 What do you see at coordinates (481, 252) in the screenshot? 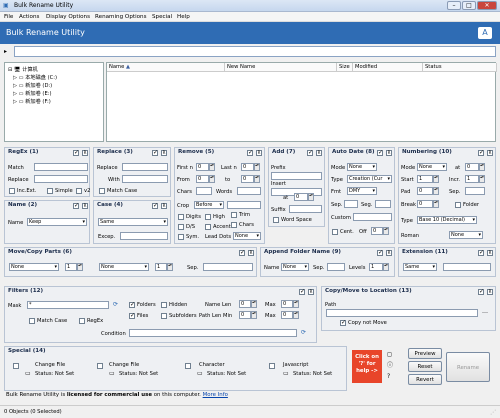
I see `extension-enable-checkbox` at bounding box center [481, 252].